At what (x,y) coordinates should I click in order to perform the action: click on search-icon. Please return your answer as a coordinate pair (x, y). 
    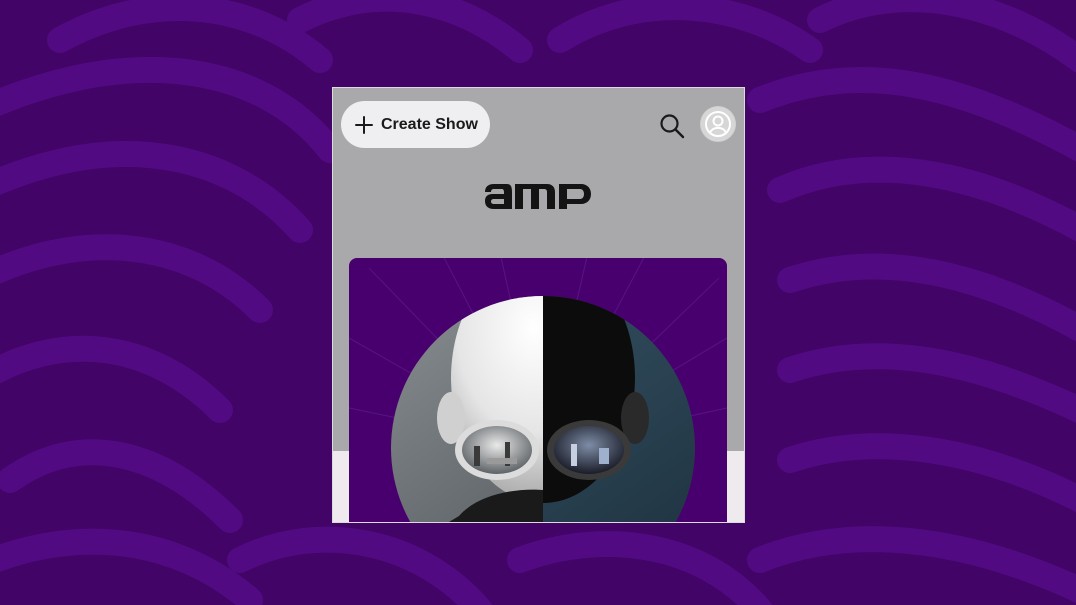
    Looking at the image, I should click on (672, 126).